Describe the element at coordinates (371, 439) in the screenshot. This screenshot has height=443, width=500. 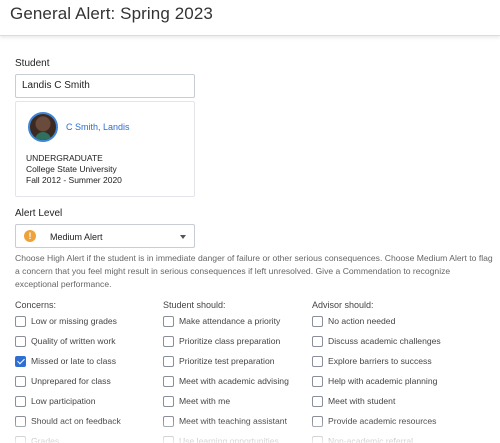
I see `option-label: Non-academic referral` at that location.